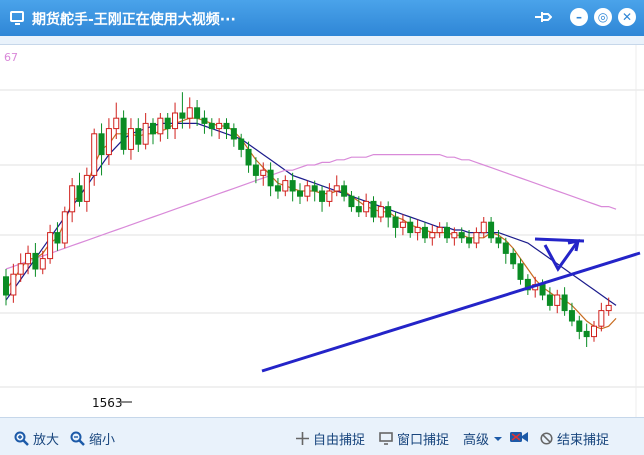 Image resolution: width=644 pixels, height=455 pixels. I want to click on stop-icon, so click(546, 438).